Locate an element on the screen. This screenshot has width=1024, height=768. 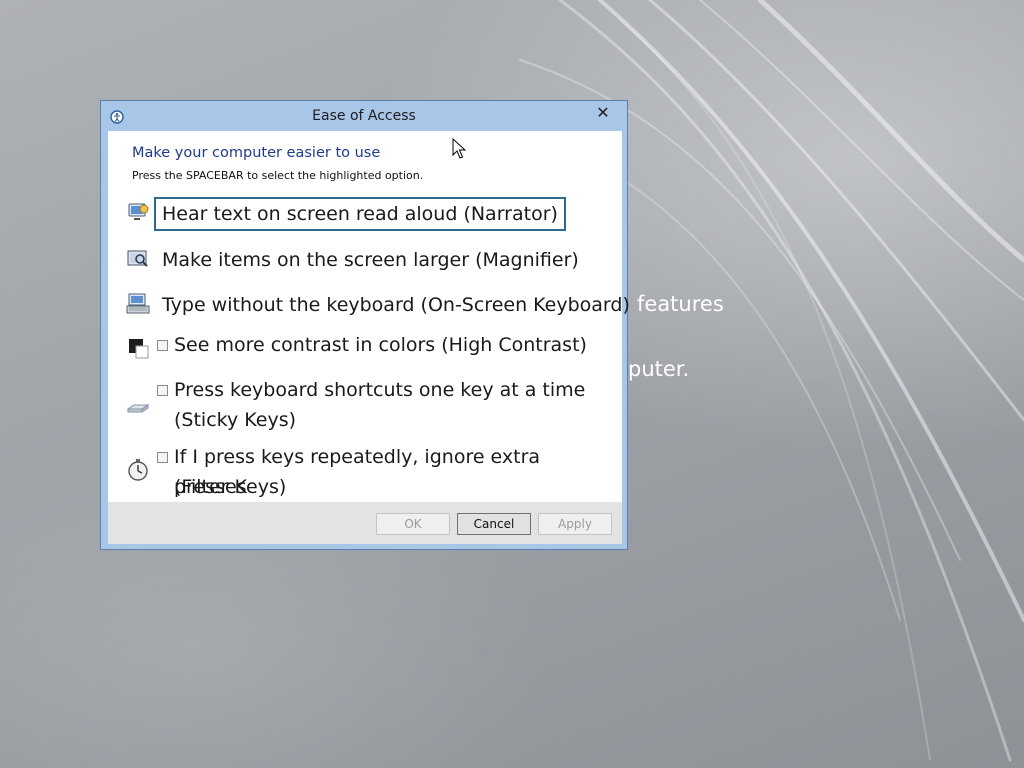
filter-keys-checkbox is located at coordinates (162, 457).